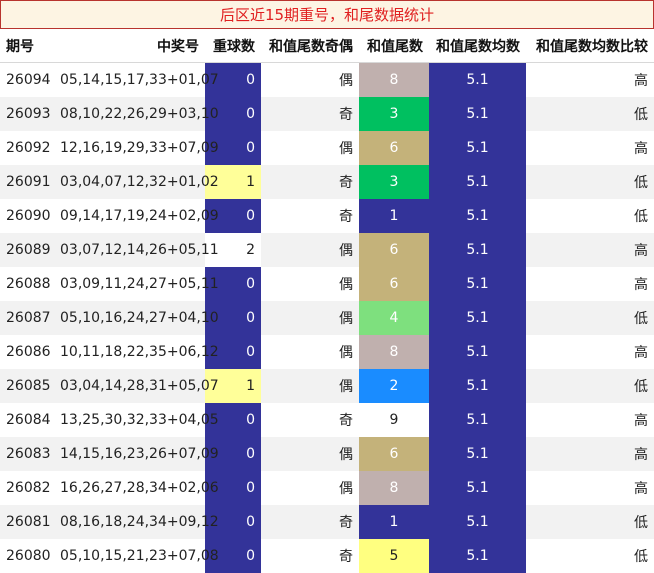  Describe the element at coordinates (28, 216) in the screenshot. I see `cell-period: 26090` at that location.